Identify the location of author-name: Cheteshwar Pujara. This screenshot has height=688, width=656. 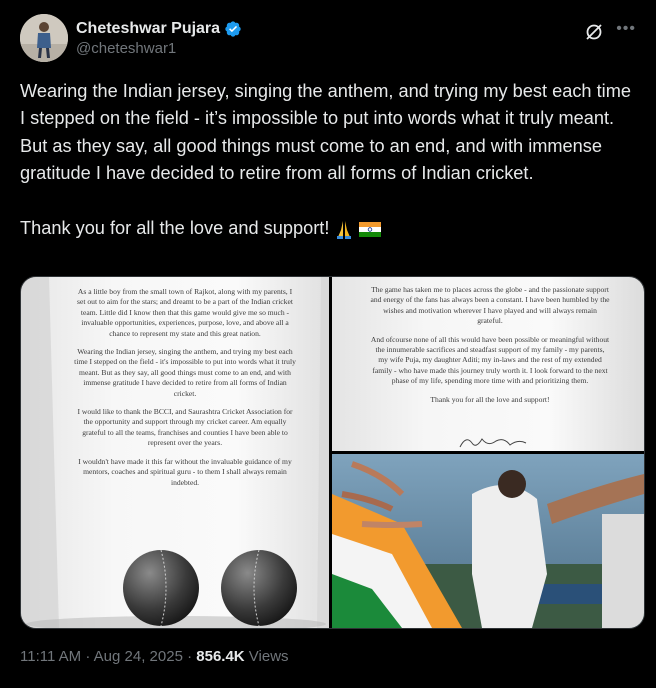
(148, 29).